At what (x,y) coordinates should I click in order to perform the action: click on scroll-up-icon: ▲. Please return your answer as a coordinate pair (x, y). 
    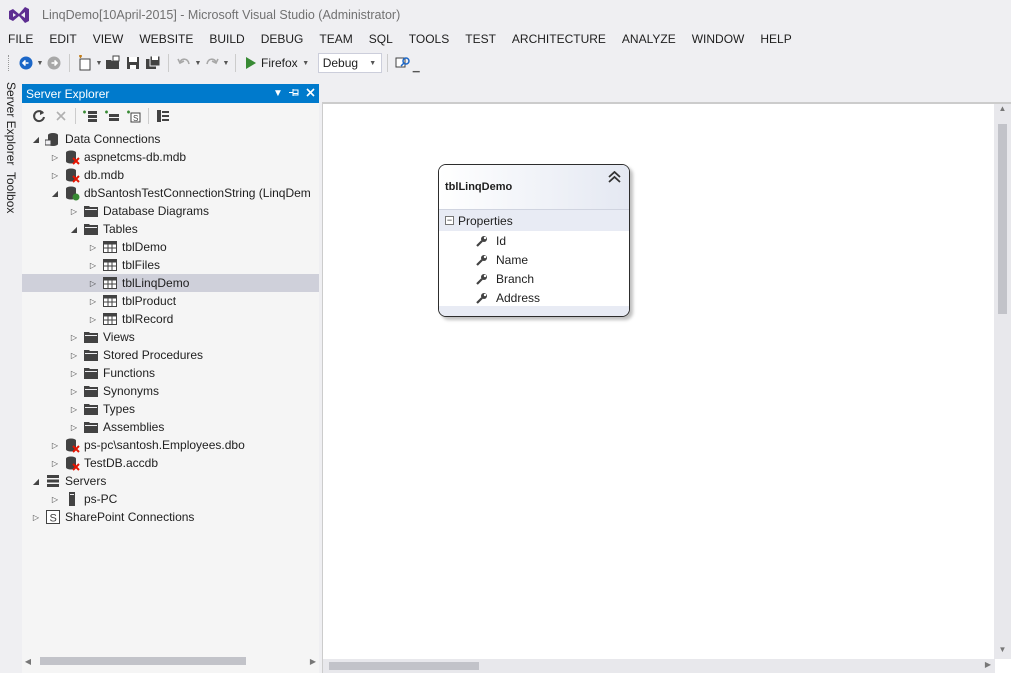
    Looking at the image, I should click on (1002, 111).